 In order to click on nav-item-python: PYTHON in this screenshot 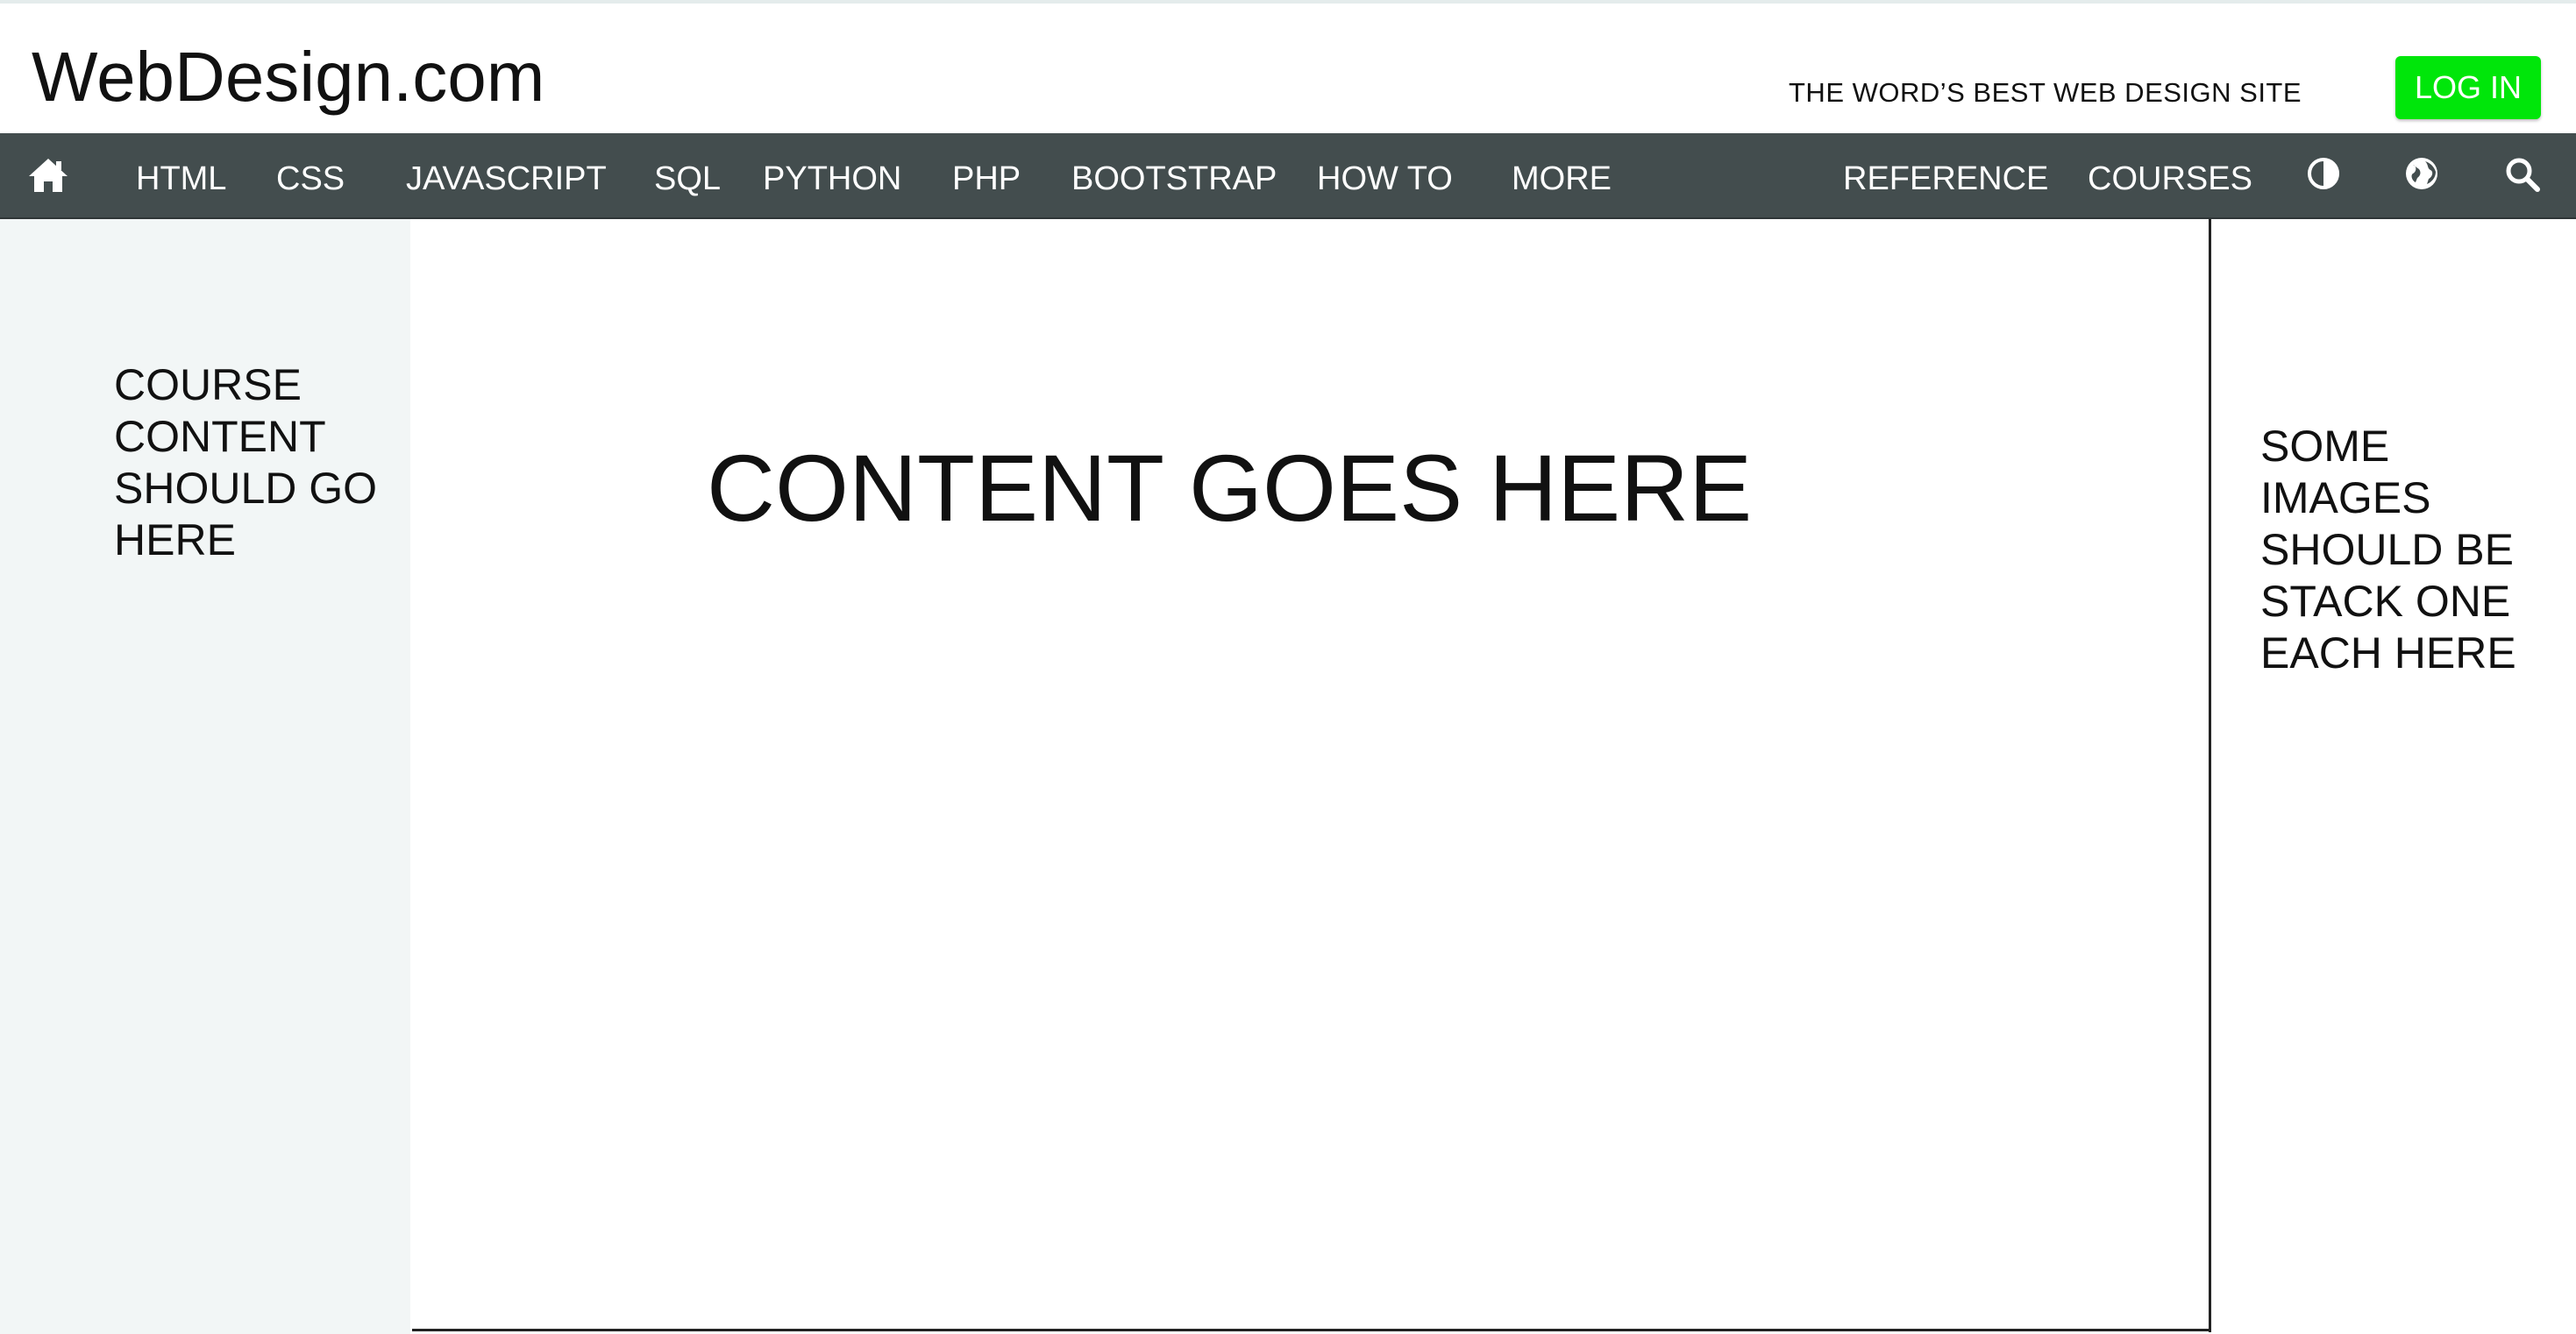, I will do `click(832, 175)`.